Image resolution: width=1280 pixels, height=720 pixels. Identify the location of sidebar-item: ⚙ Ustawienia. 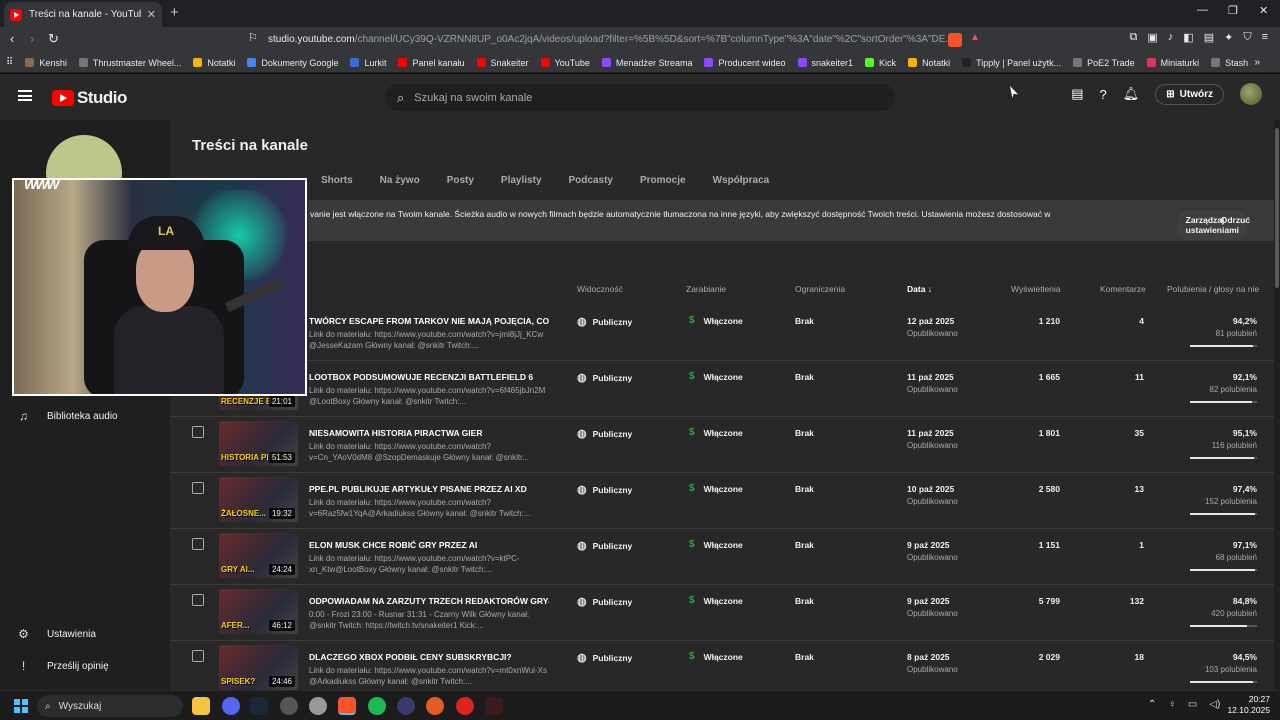
(85, 634).